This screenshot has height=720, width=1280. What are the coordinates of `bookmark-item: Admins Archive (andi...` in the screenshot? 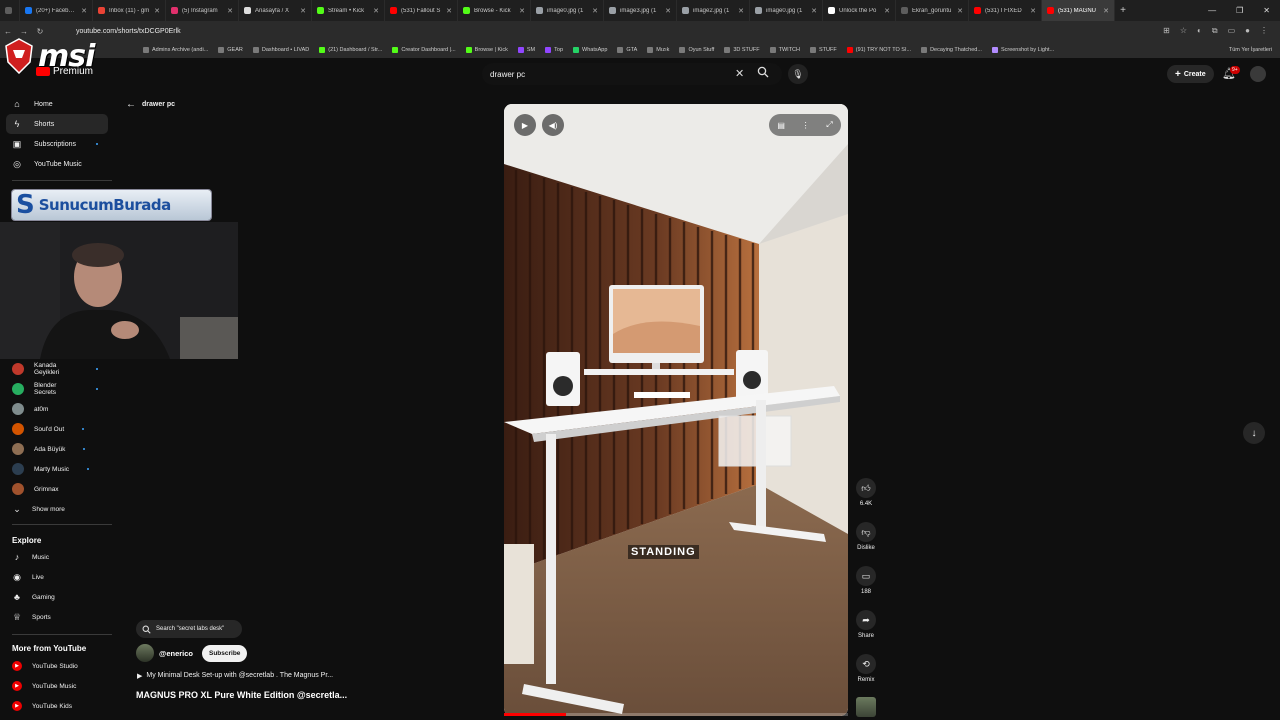 It's located at (175, 49).